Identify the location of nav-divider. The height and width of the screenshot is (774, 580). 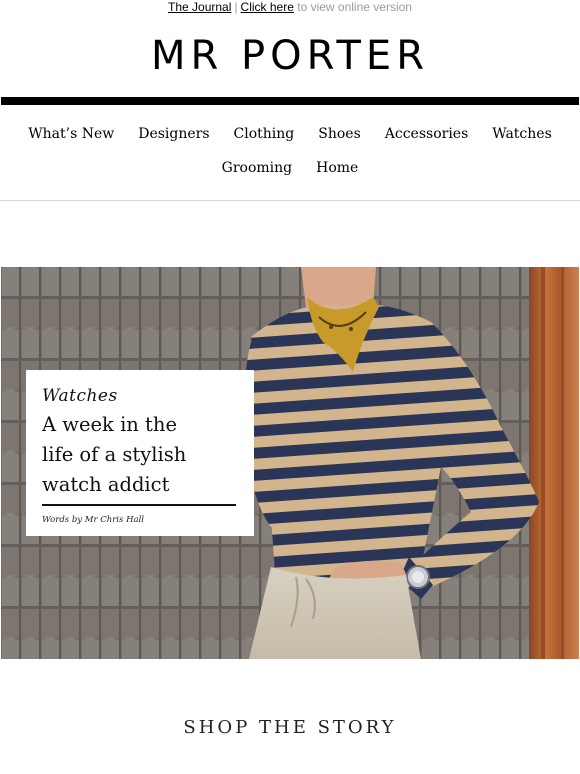
(290, 200).